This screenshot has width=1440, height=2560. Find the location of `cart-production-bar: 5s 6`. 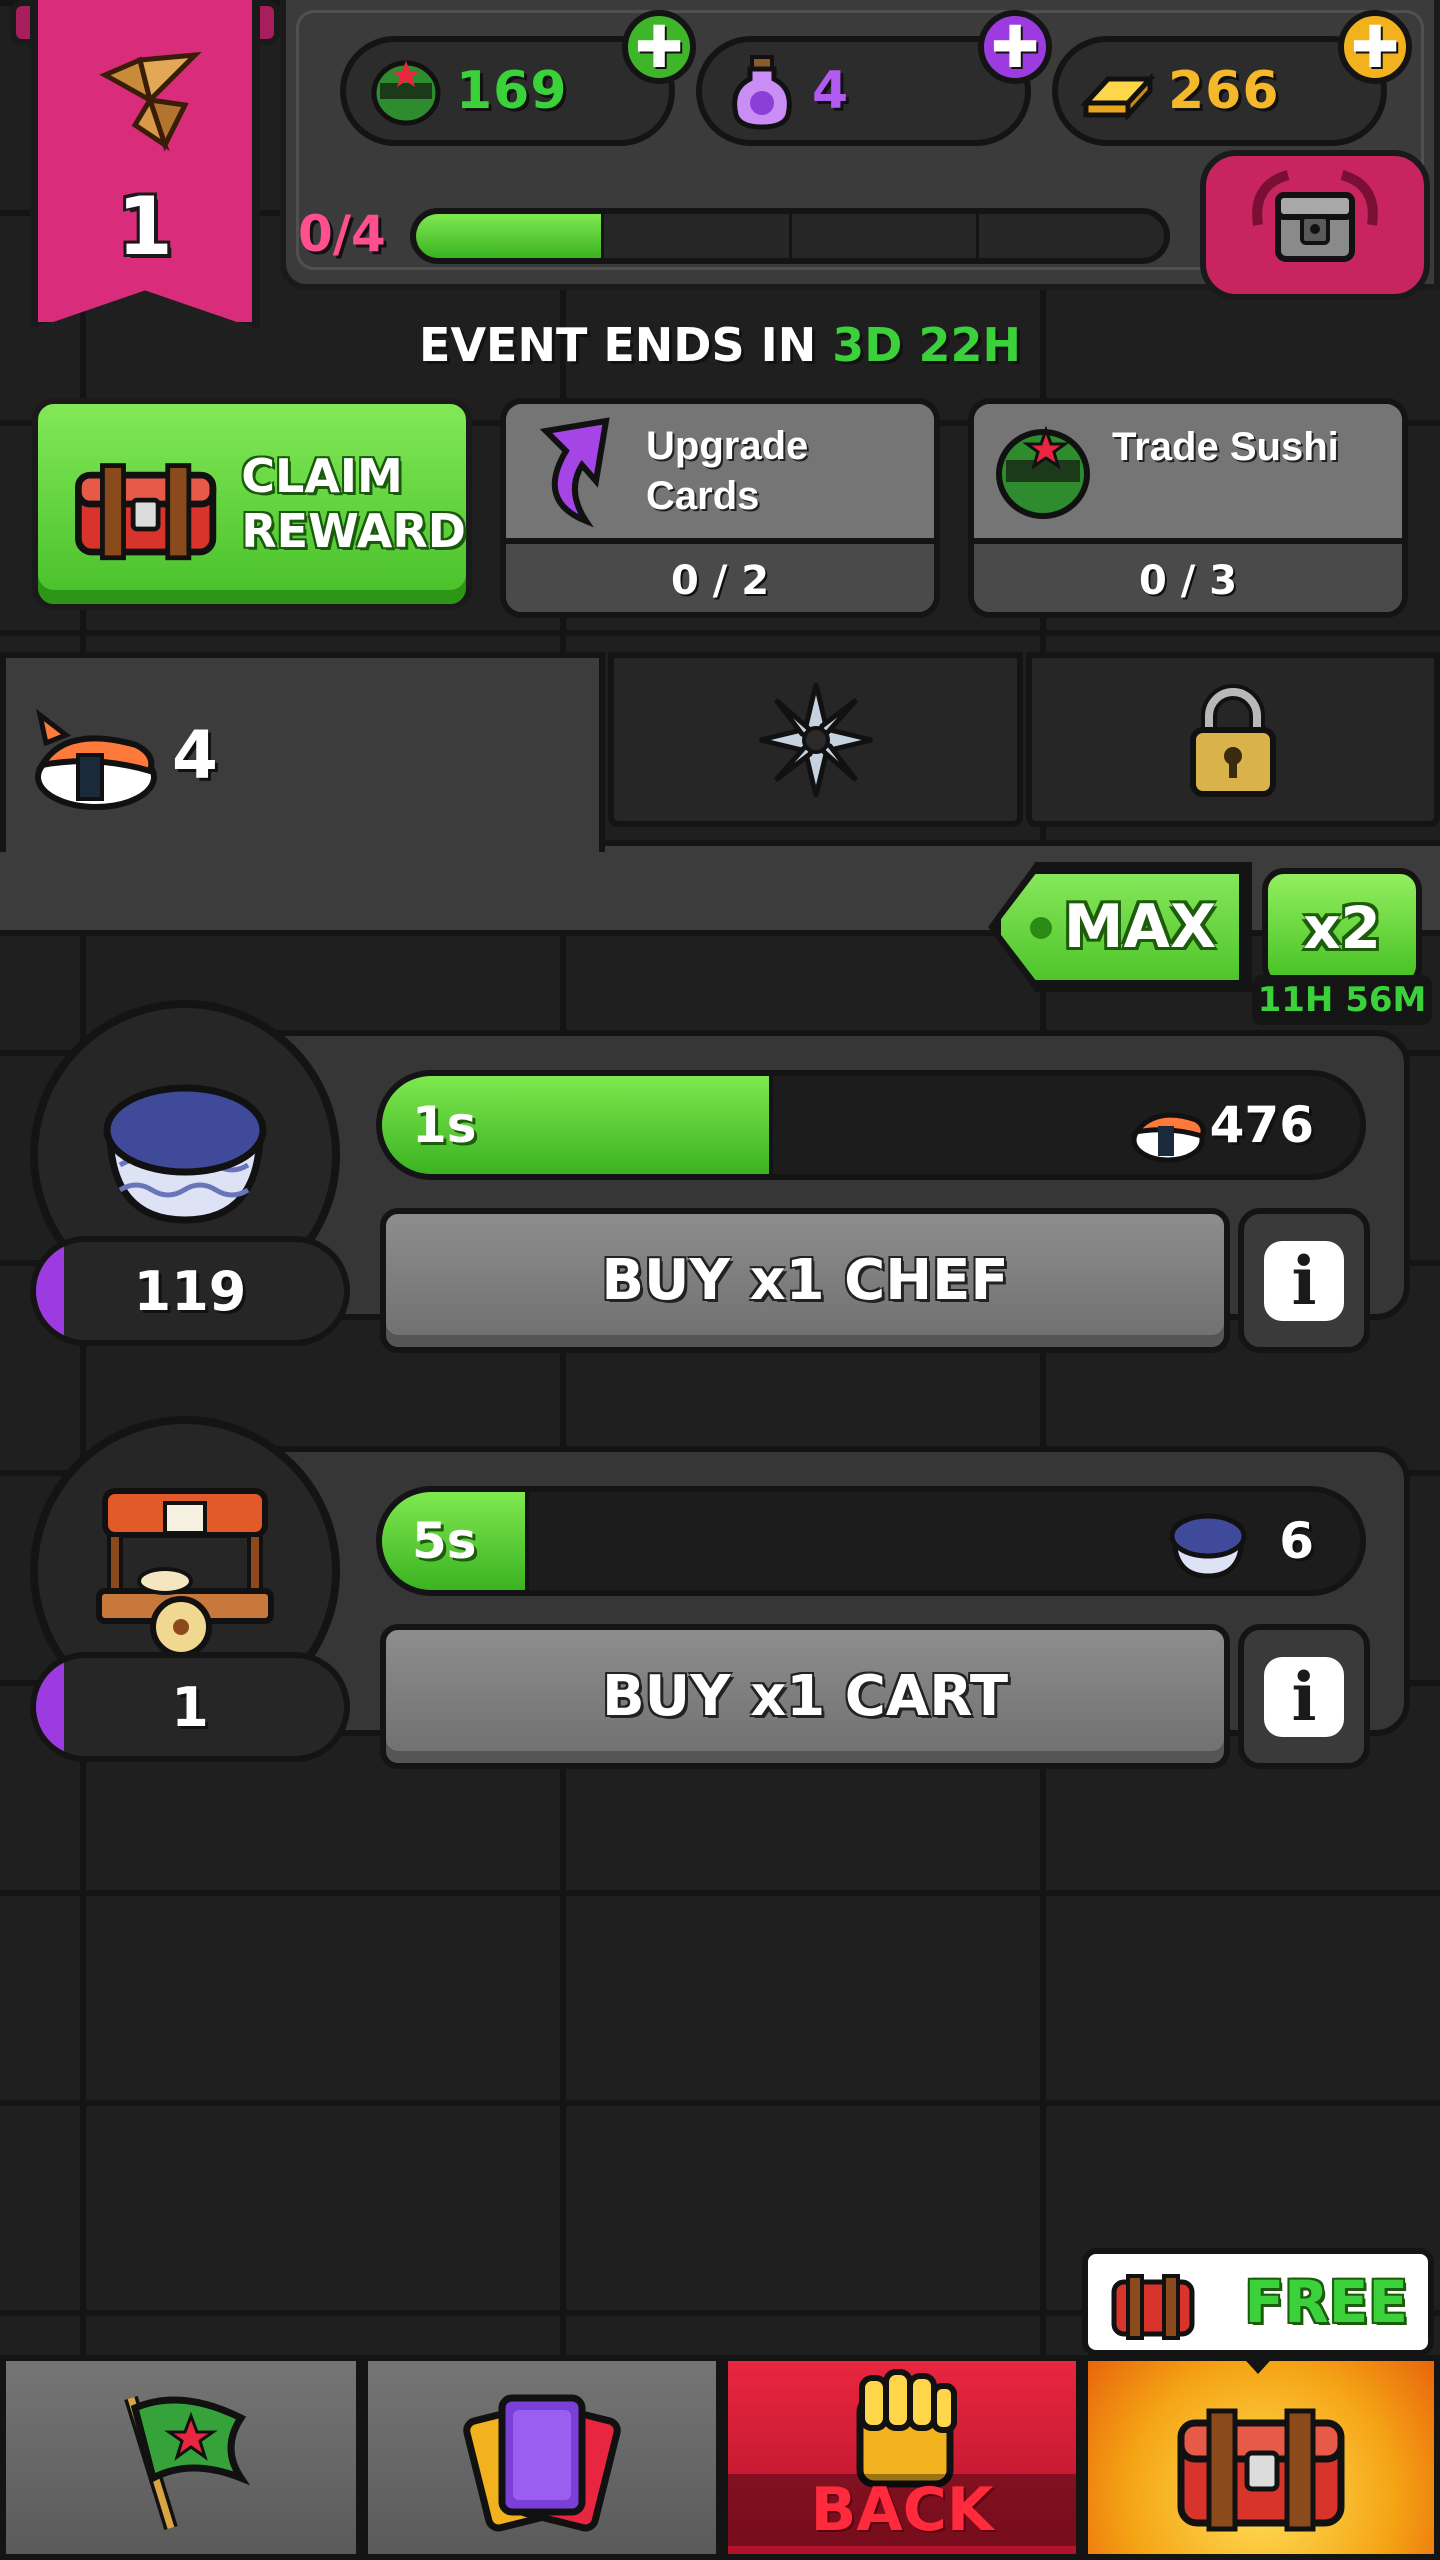

cart-production-bar: 5s 6 is located at coordinates (871, 1541).